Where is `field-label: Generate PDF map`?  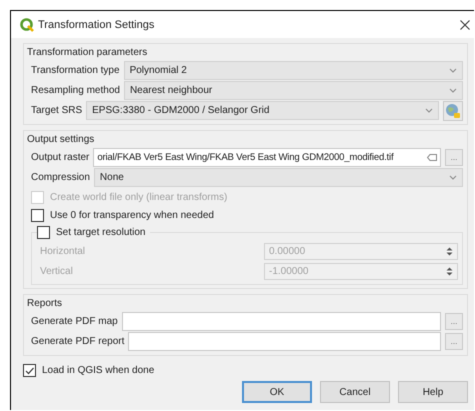
field-label: Generate PDF map is located at coordinates (74, 321).